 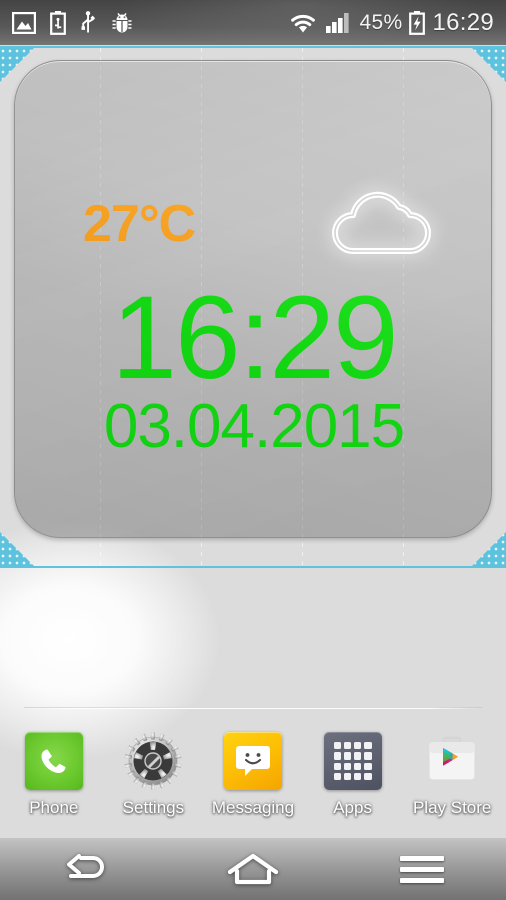 I want to click on dock-item-phone: Phone, so click(x=54, y=774).